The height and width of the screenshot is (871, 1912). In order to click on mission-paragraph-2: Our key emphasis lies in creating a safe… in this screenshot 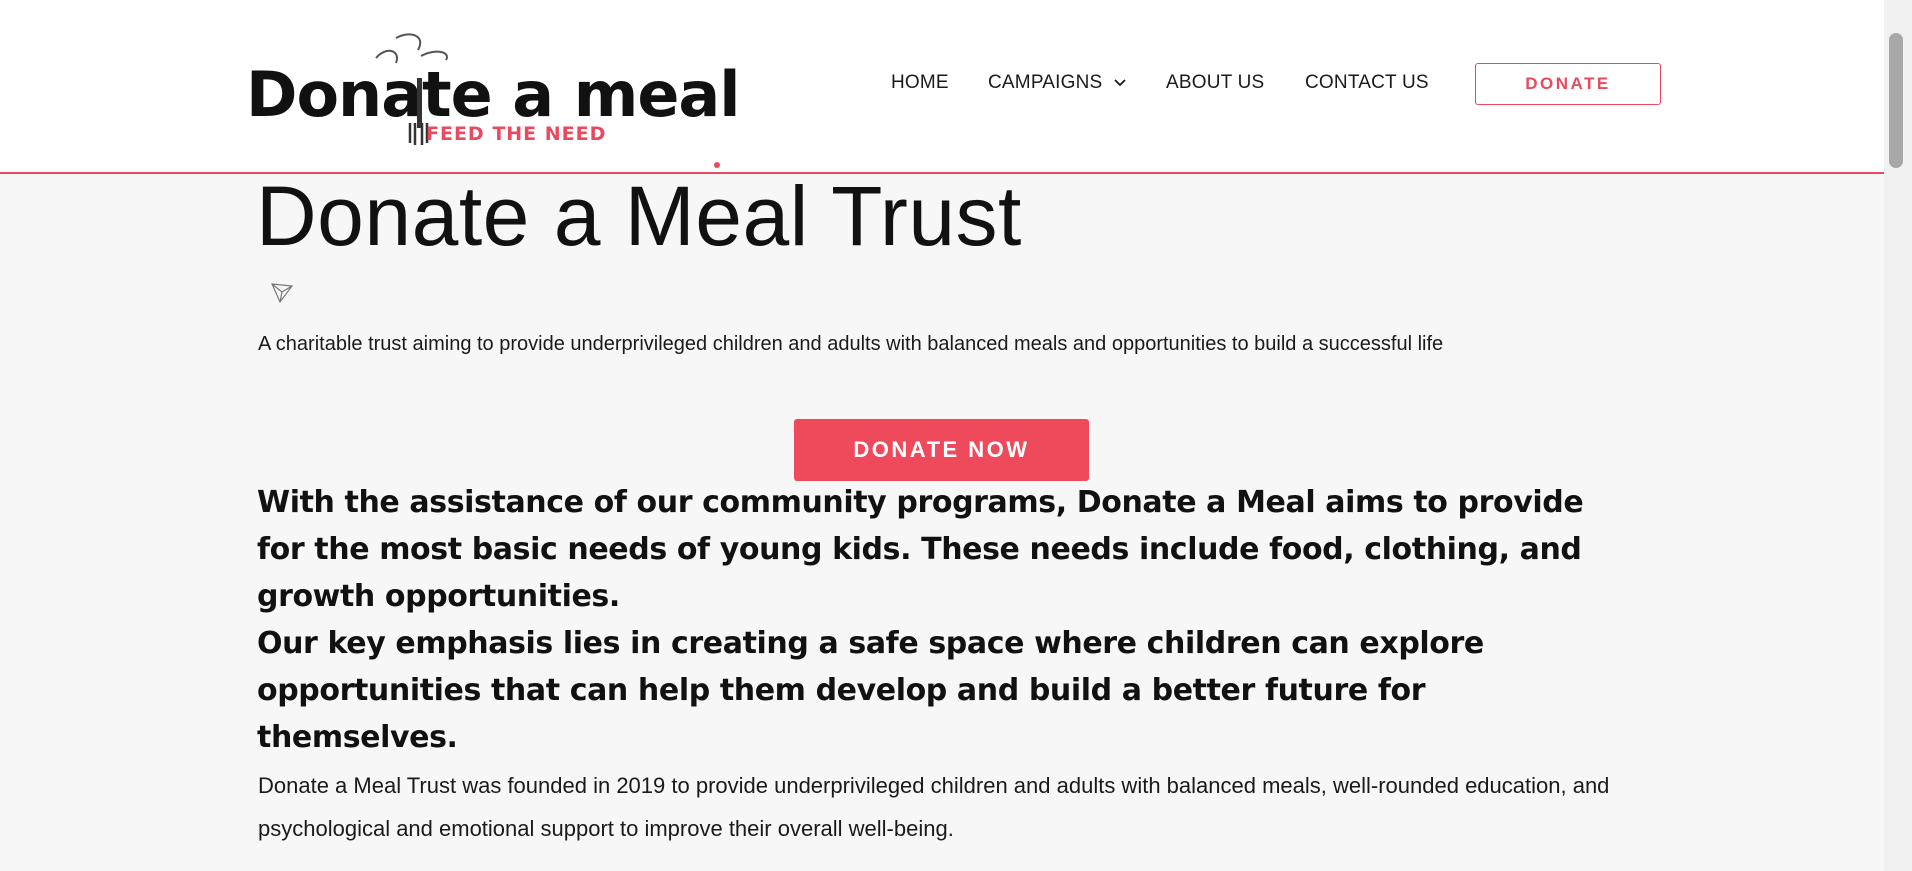, I will do `click(870, 690)`.